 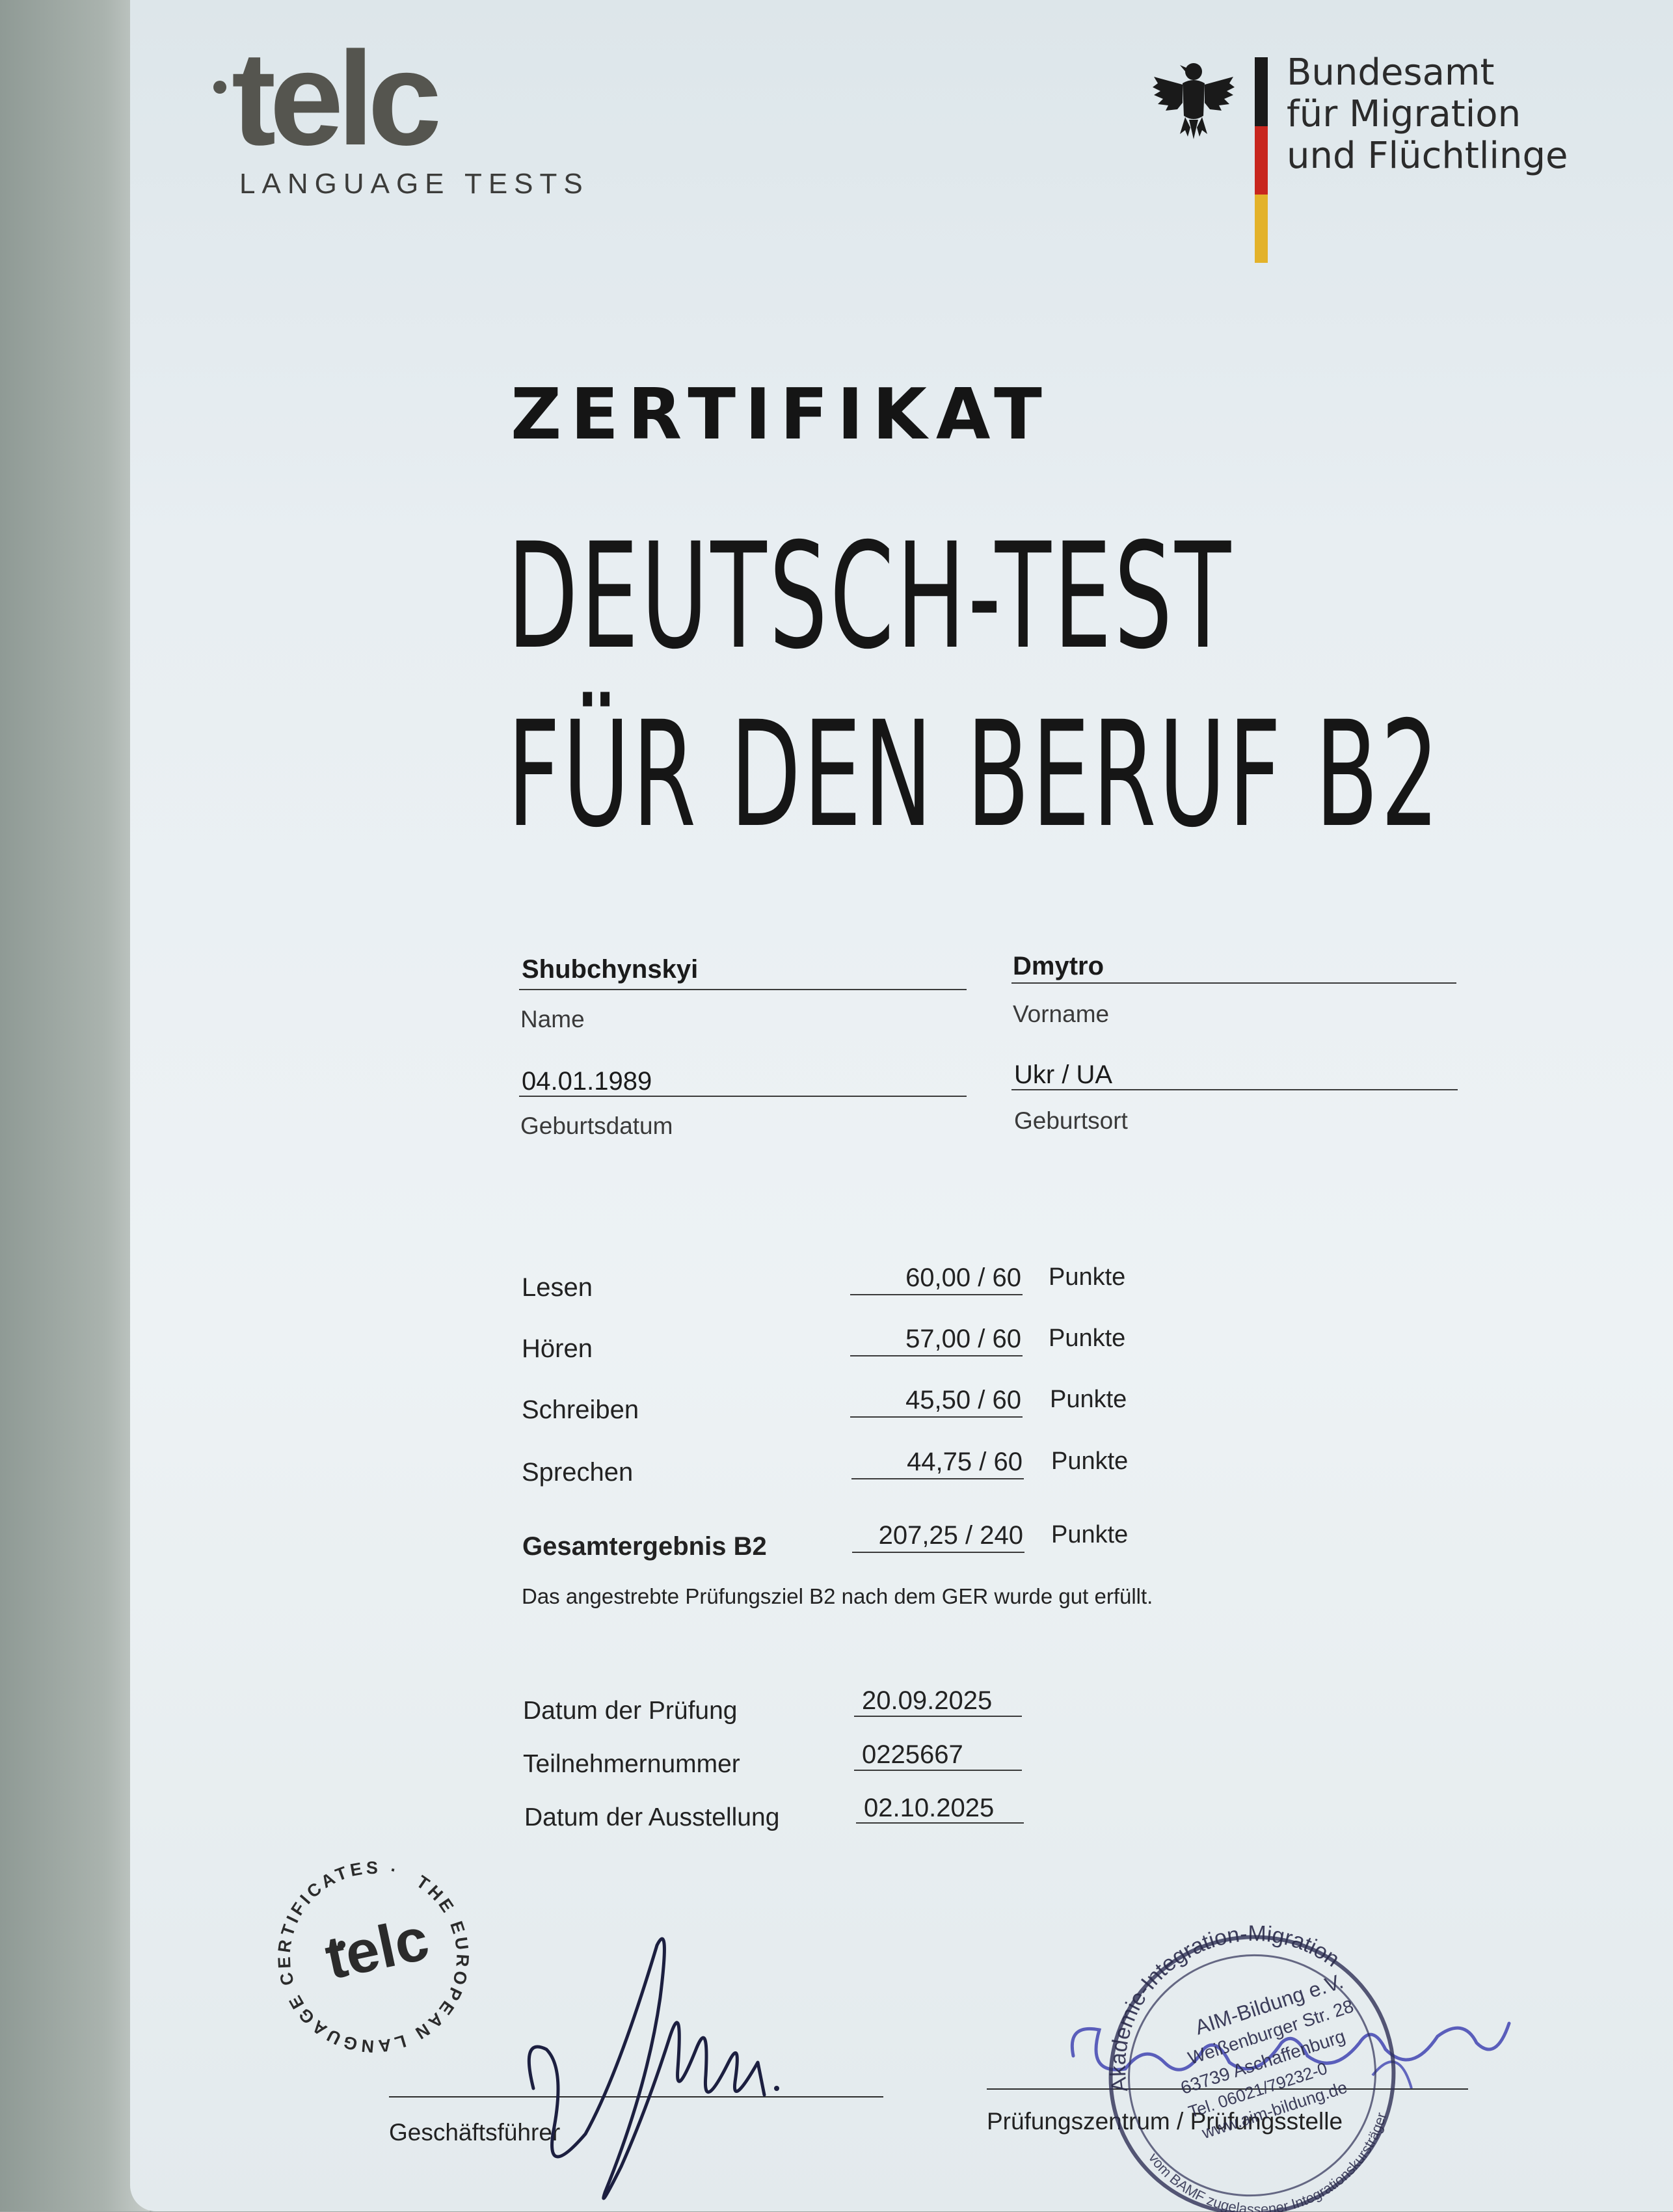 What do you see at coordinates (781, 415) in the screenshot?
I see `certificate-label: ZERTIFIKAT` at bounding box center [781, 415].